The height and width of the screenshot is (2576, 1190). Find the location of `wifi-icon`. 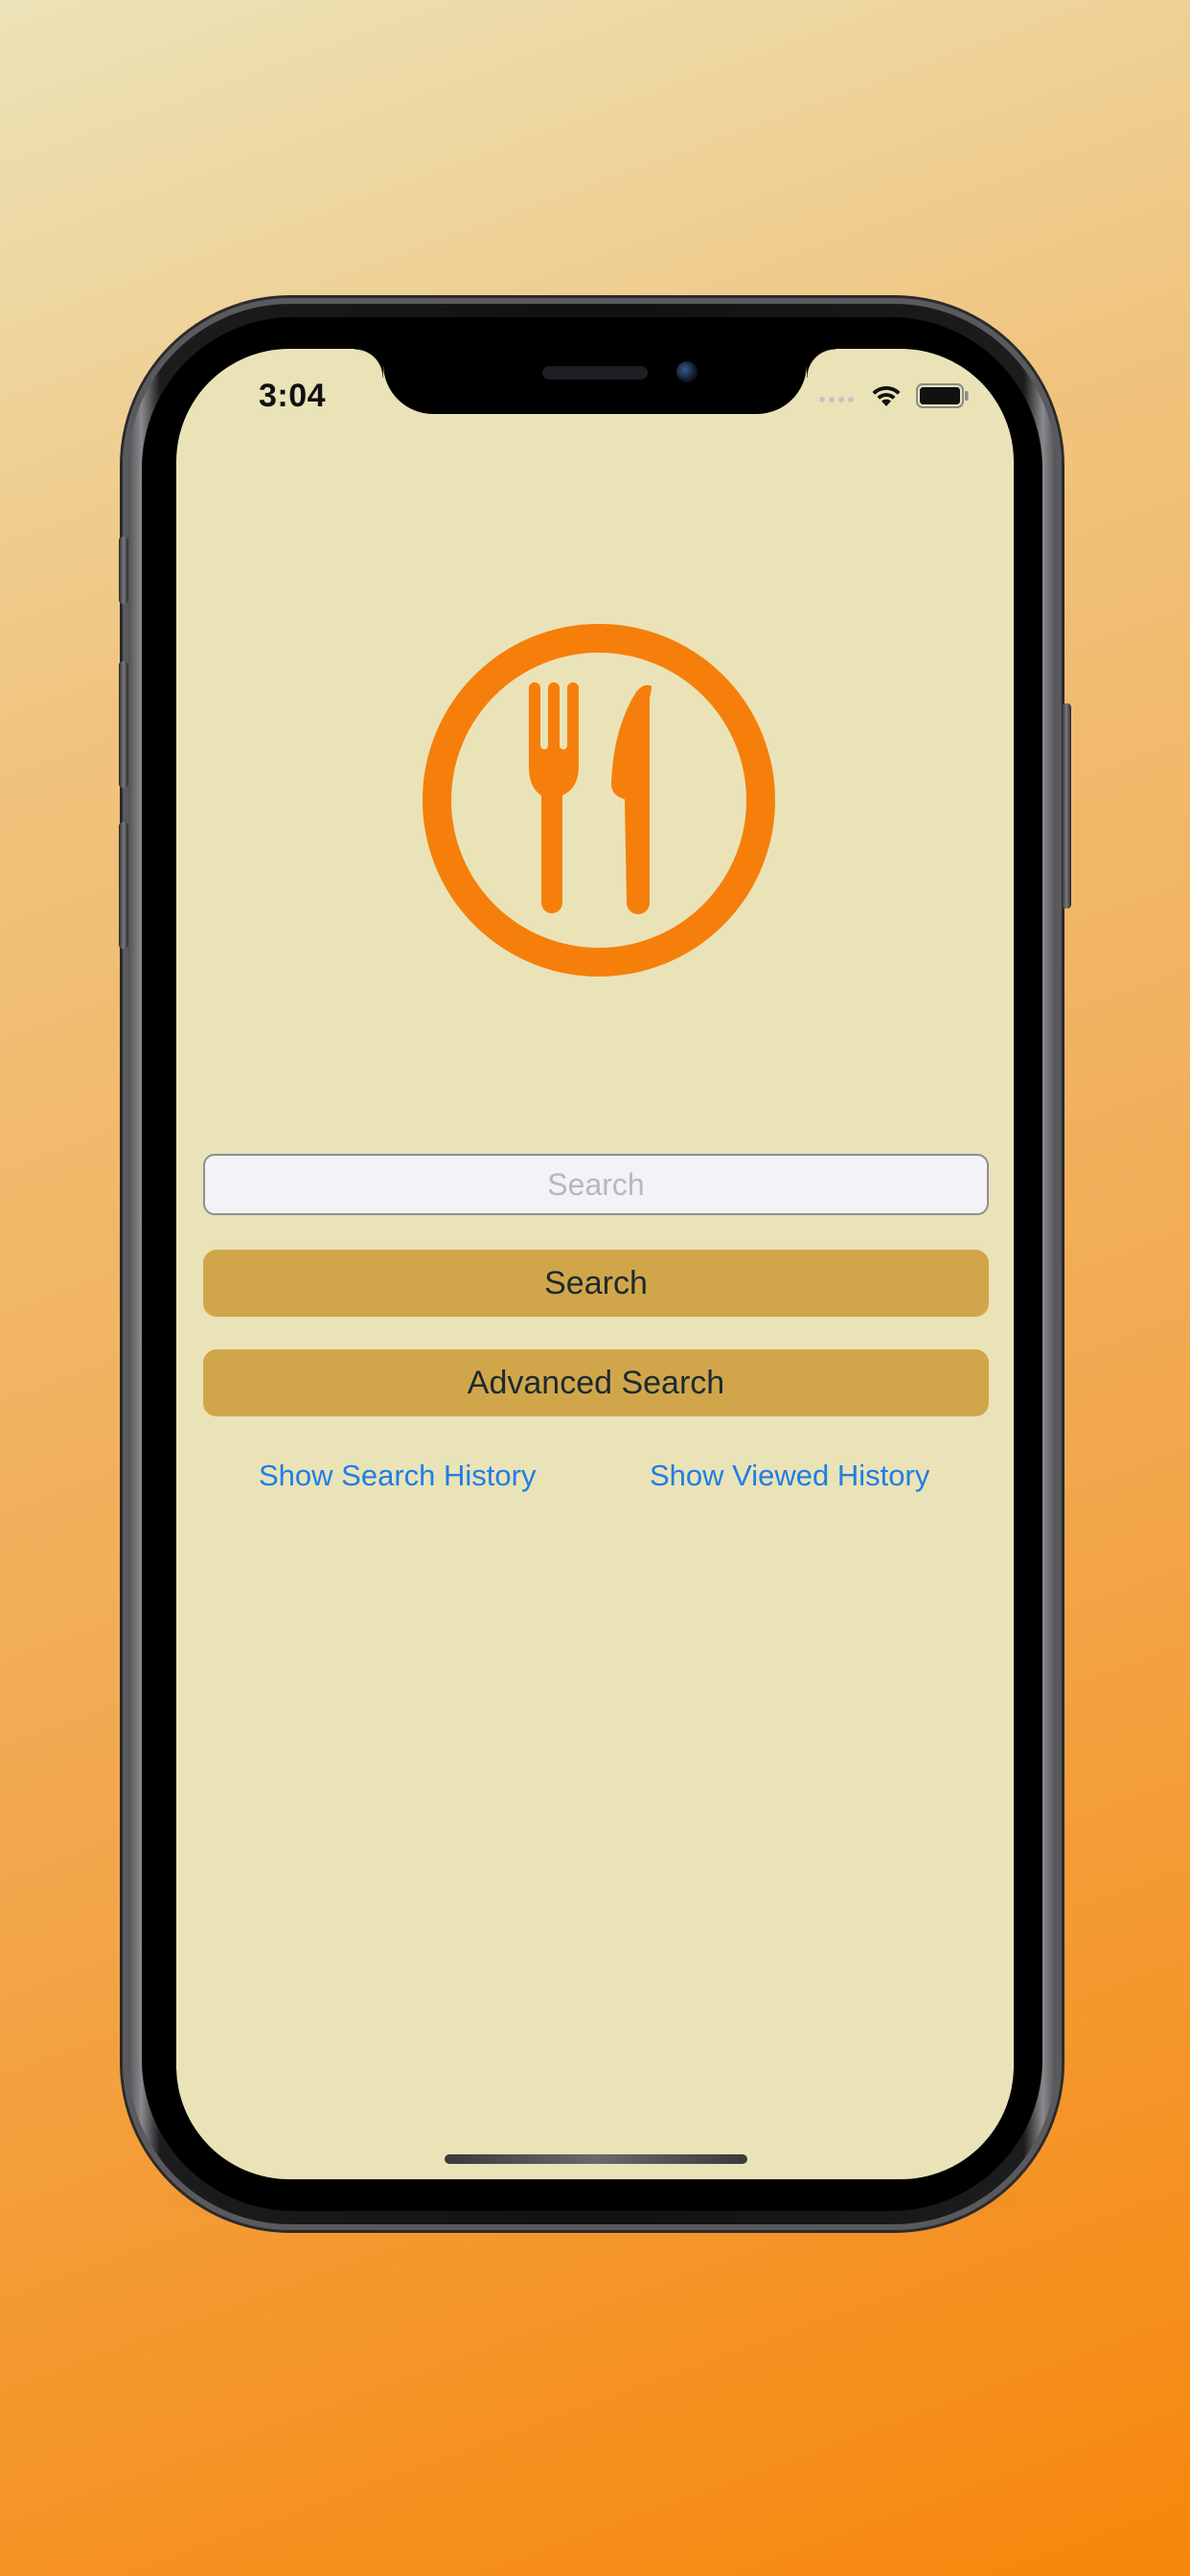

wifi-icon is located at coordinates (887, 395).